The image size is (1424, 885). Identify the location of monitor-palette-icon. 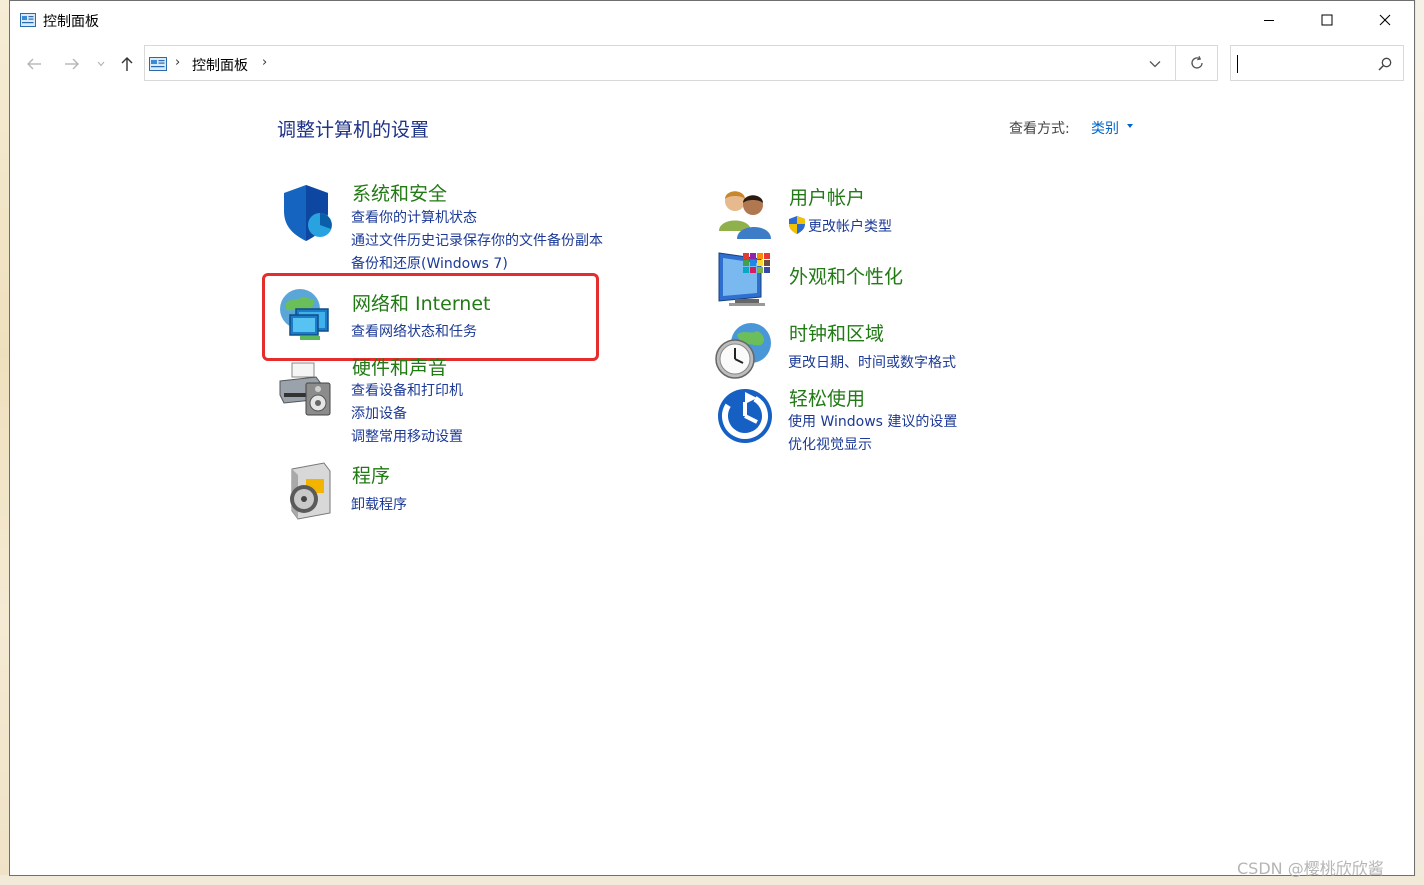
(745, 279).